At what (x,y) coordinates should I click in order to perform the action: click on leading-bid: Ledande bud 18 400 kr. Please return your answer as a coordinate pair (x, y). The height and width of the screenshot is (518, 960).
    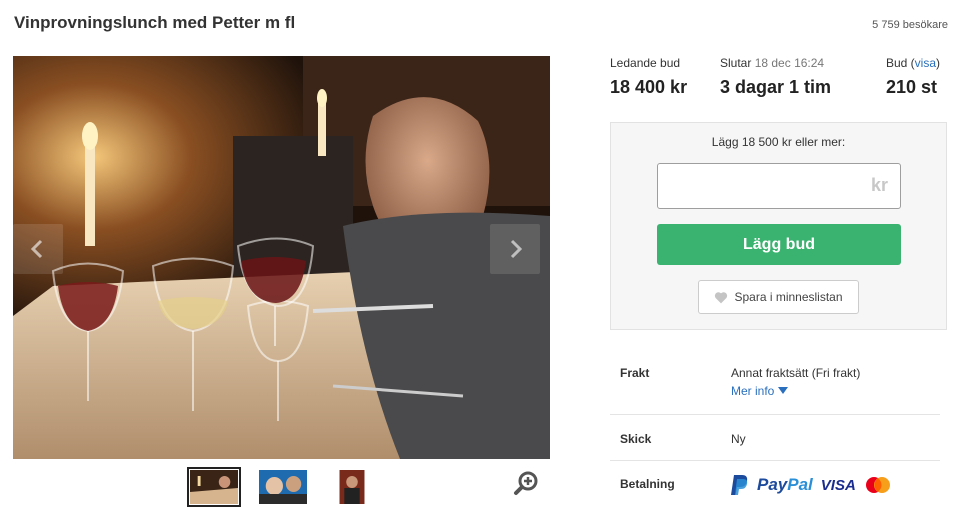
    Looking at the image, I should click on (648, 77).